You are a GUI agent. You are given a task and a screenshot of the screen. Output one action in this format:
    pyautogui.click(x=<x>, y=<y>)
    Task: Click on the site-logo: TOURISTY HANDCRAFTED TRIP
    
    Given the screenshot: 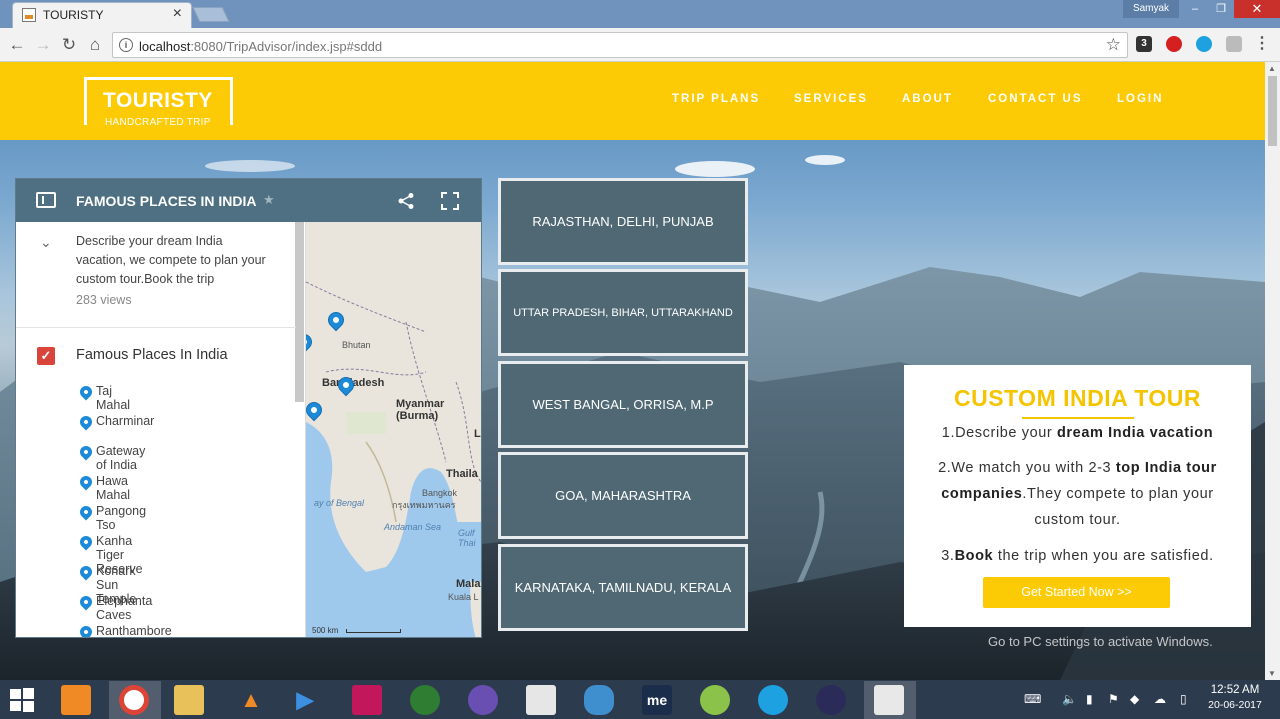 What is the action you would take?
    pyautogui.click(x=158, y=102)
    